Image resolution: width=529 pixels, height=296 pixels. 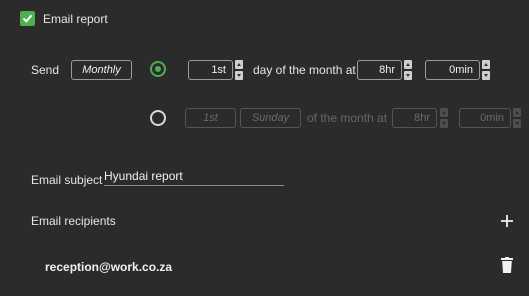 What do you see at coordinates (270, 118) in the screenshot?
I see `weekday-select: Sunday` at bounding box center [270, 118].